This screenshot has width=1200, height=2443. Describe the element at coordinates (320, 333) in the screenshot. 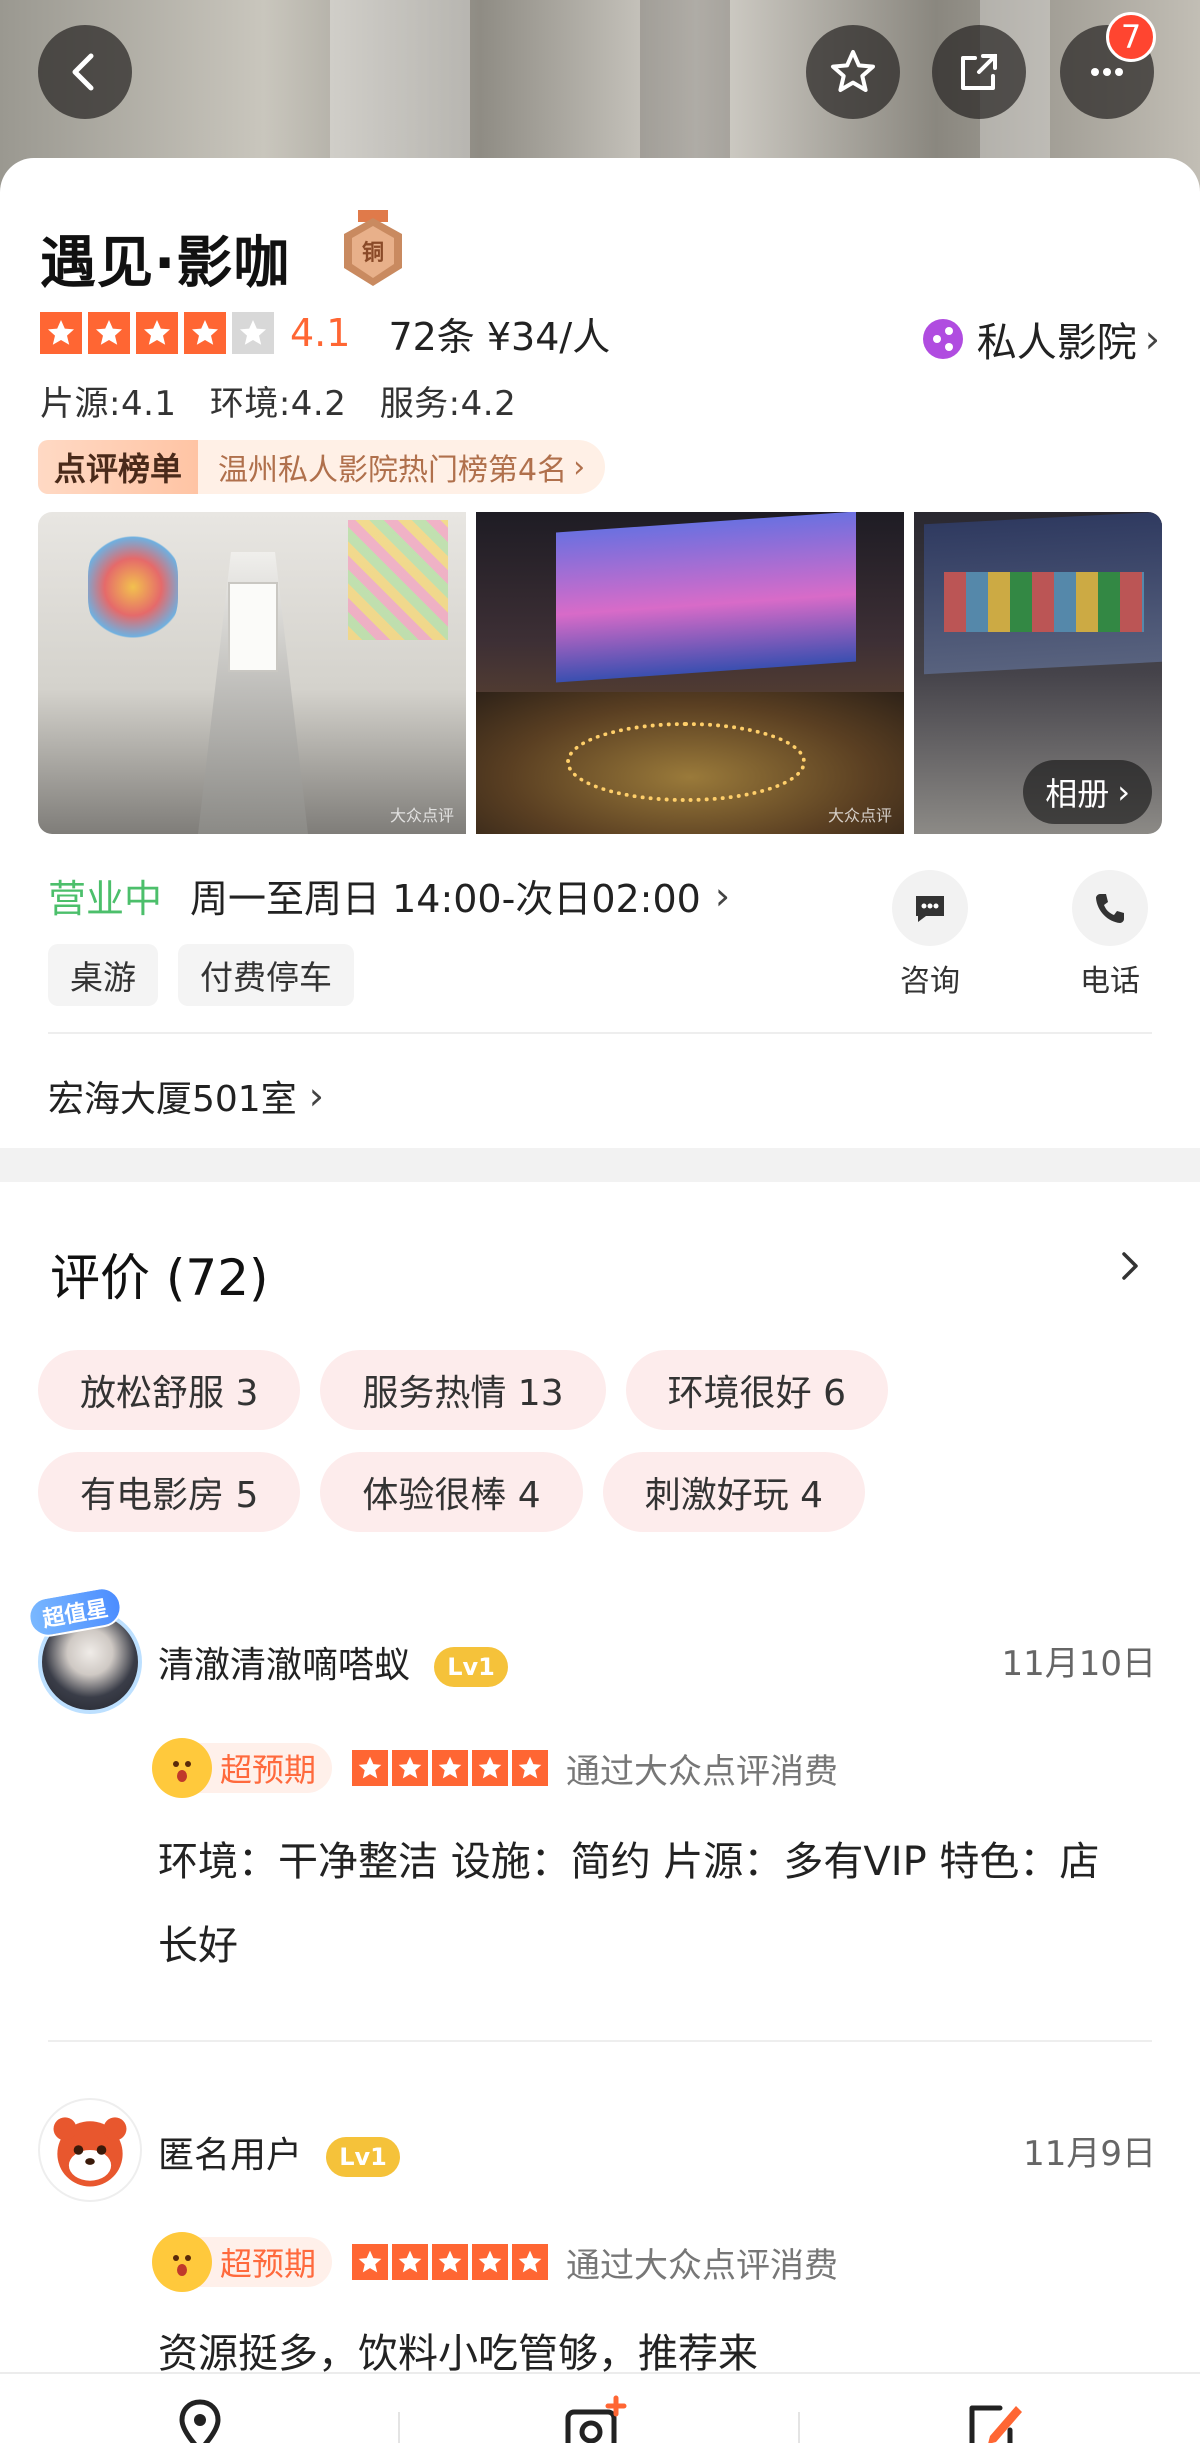

I see `rating-score: 4.1` at that location.